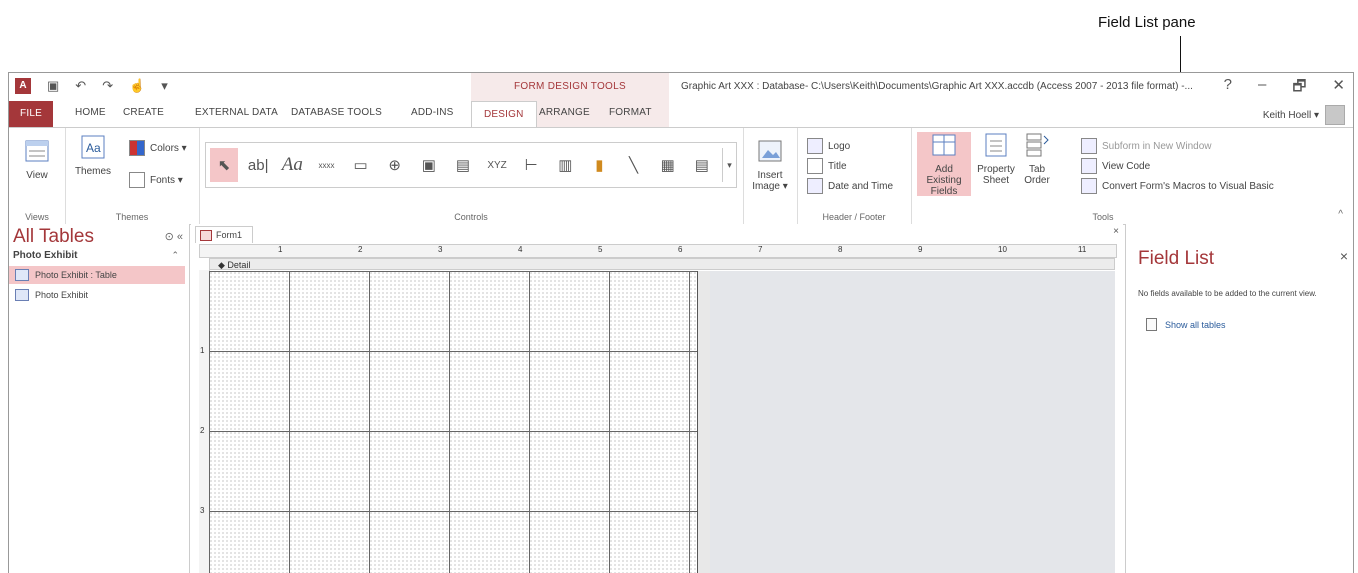 Image resolution: width=1358 pixels, height=573 pixels. I want to click on web-browser-control-icon: ▣, so click(429, 165).